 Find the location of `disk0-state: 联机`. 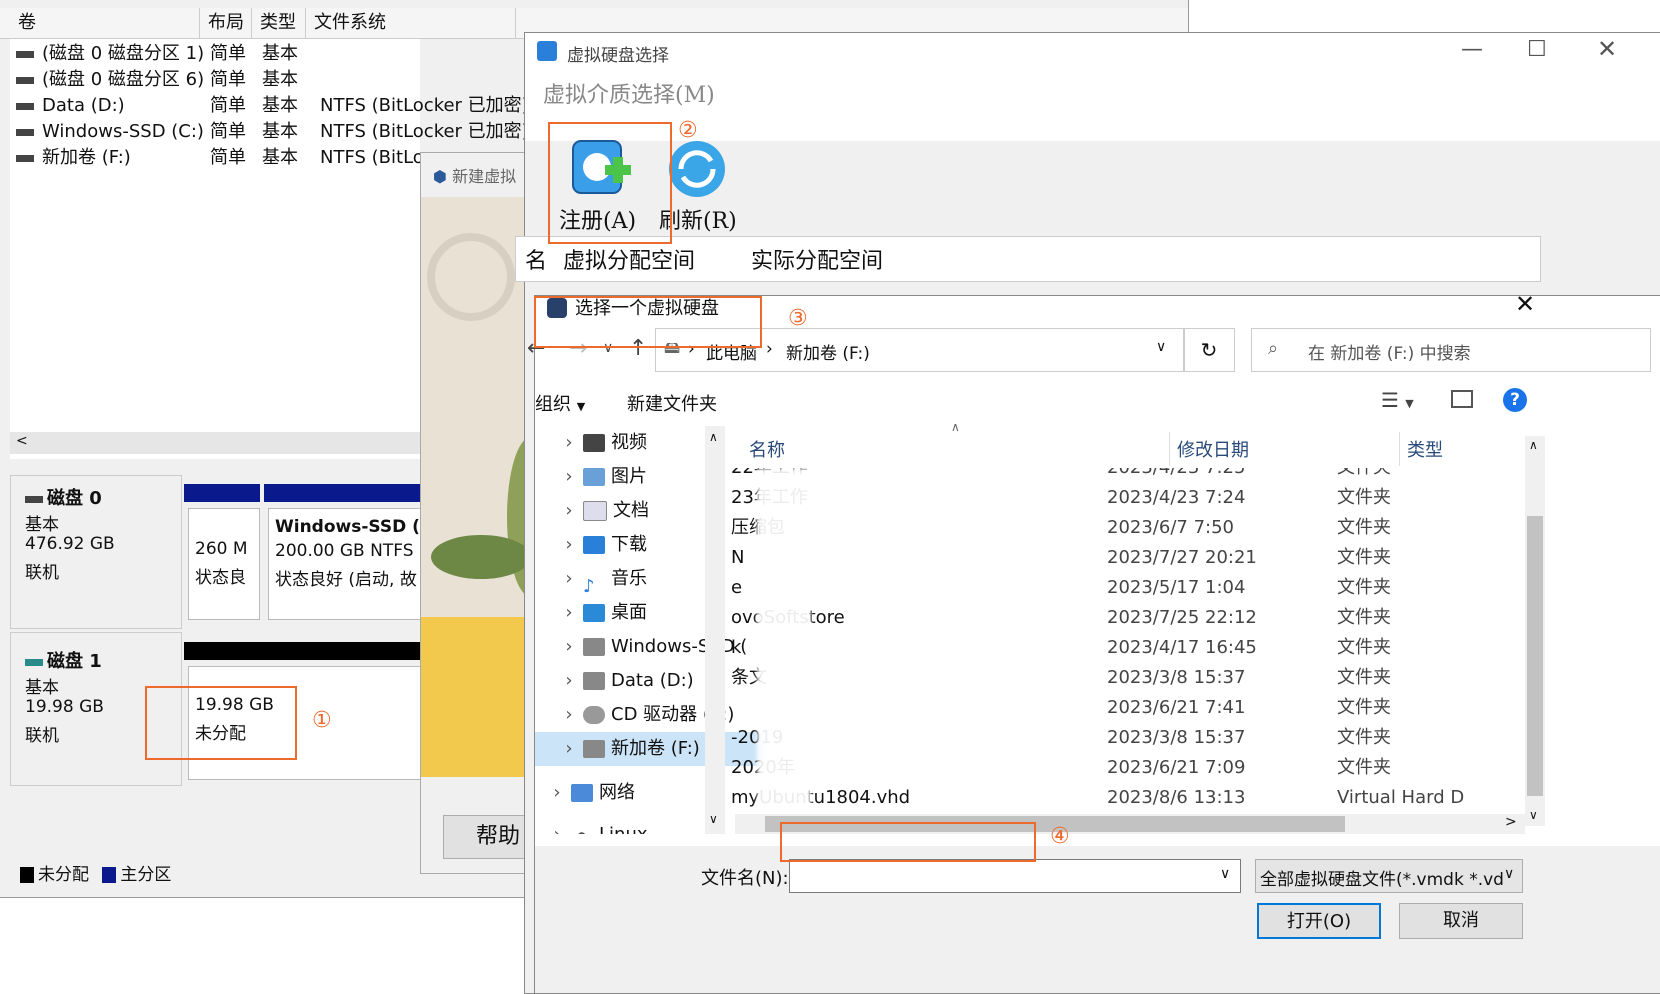

disk0-state: 联机 is located at coordinates (42, 573).